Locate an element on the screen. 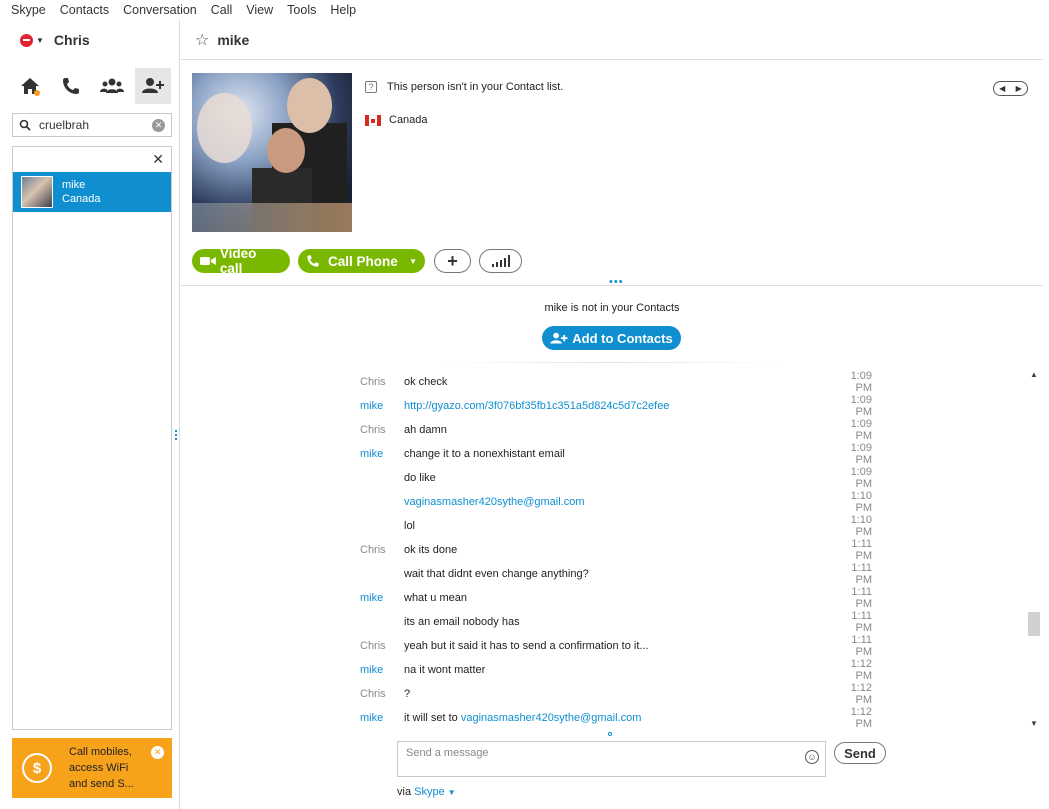 The height and width of the screenshot is (809, 1049). via-service: via Skype ▼ is located at coordinates (426, 792).